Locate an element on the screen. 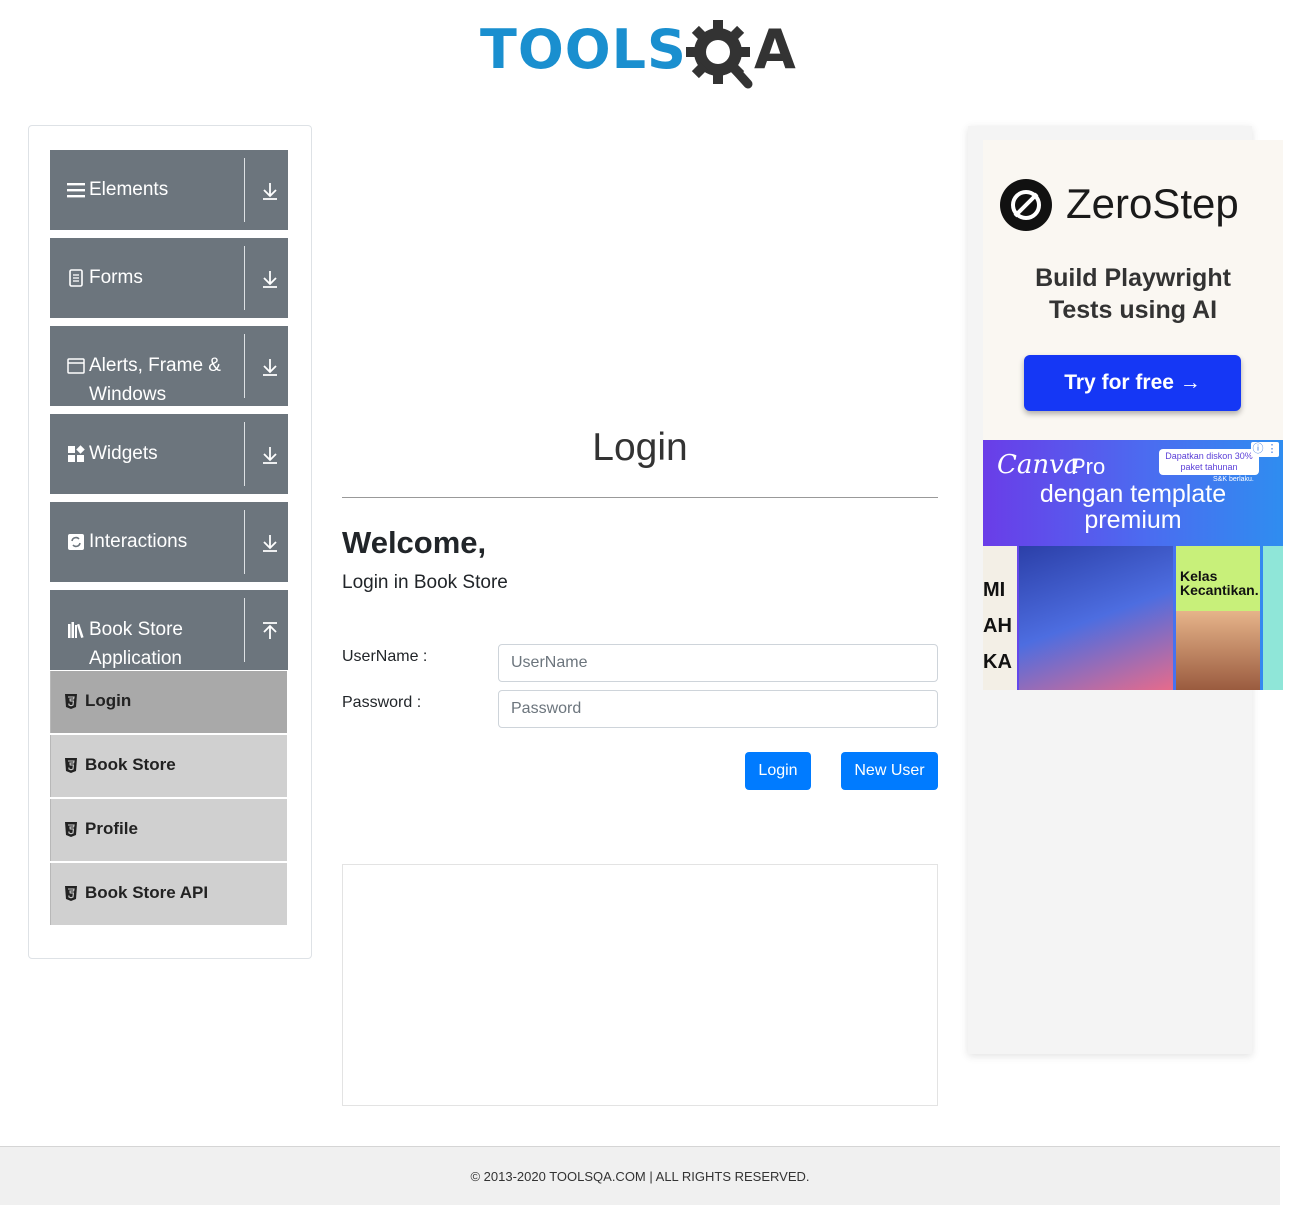  sidebar-group-book-store: Book Store Application is located at coordinates (169, 630).